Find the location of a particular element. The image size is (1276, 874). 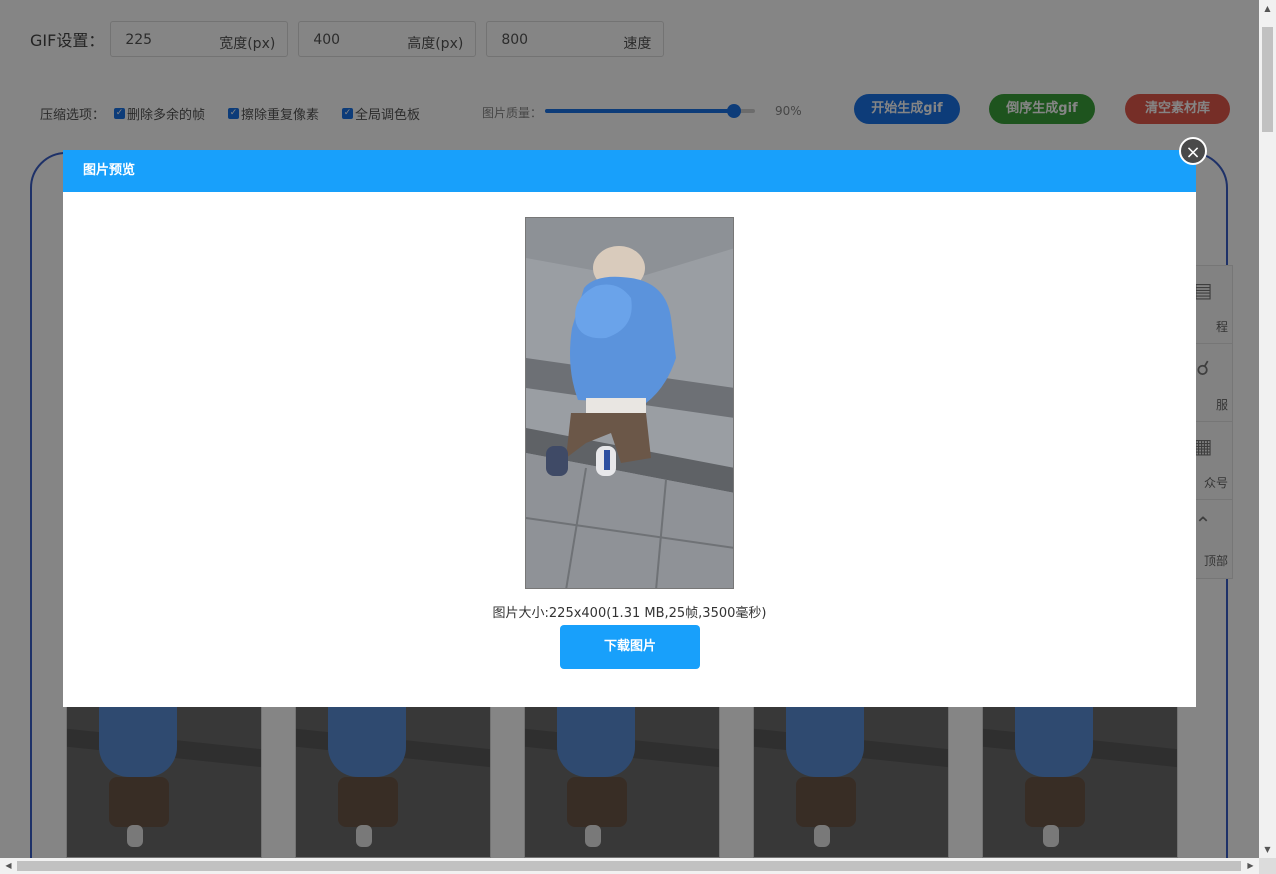

modal-title: 图片预览 is located at coordinates (629, 171).